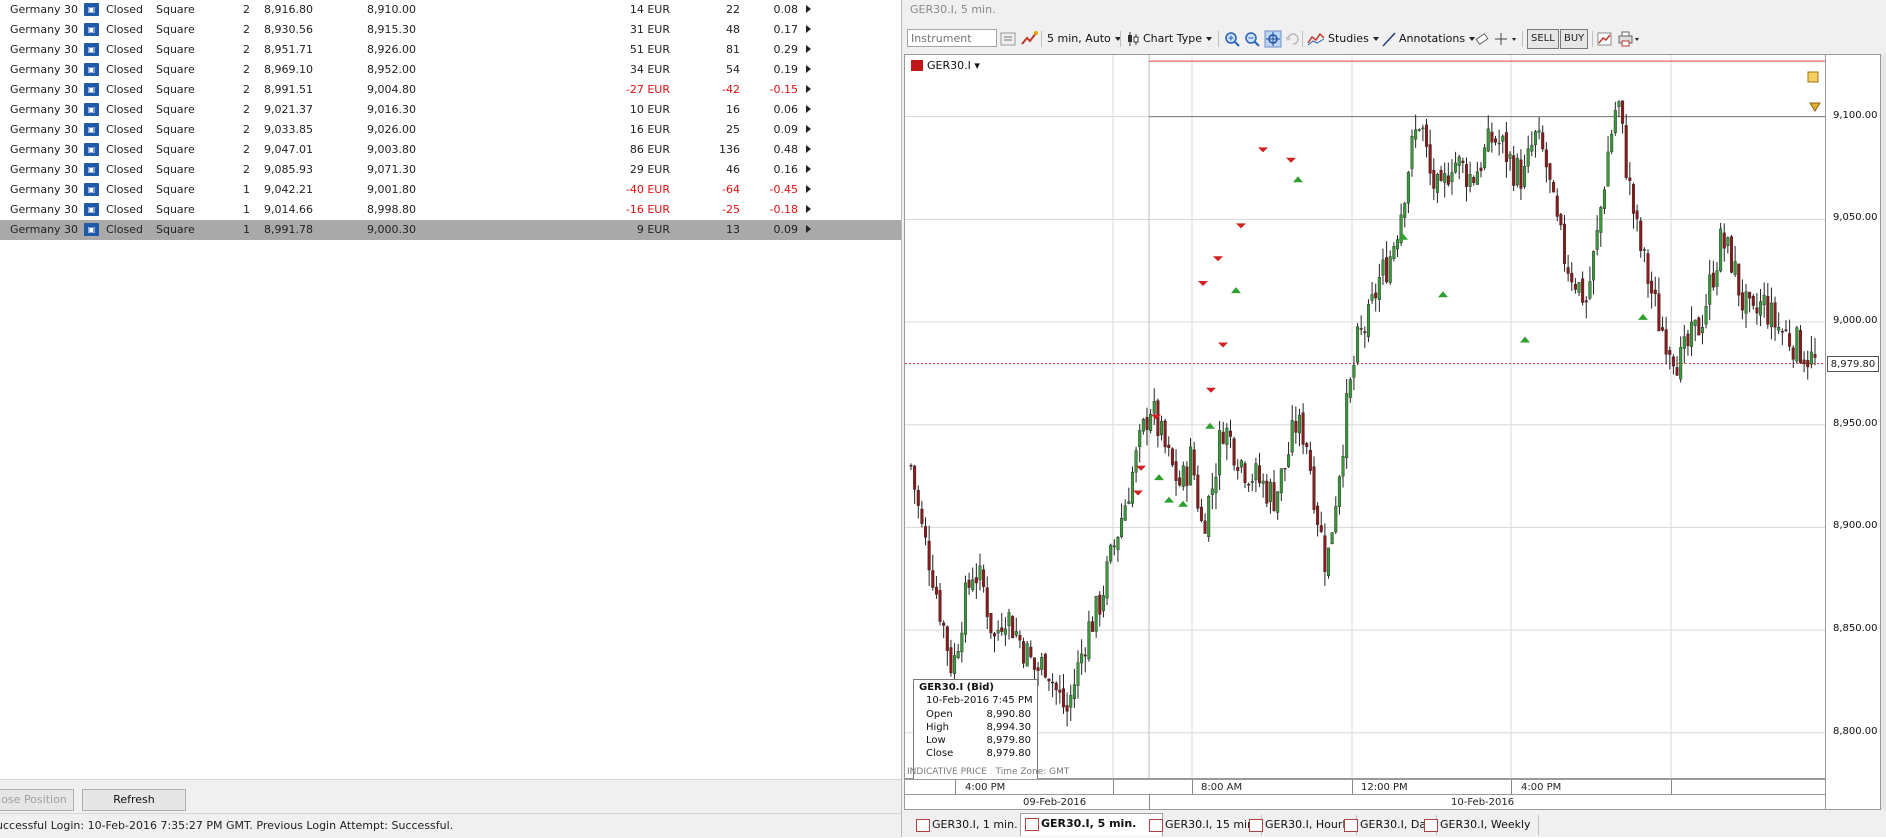  Describe the element at coordinates (945, 65) in the screenshot. I see `chart-symbol-selector: GER30.I ▾` at that location.